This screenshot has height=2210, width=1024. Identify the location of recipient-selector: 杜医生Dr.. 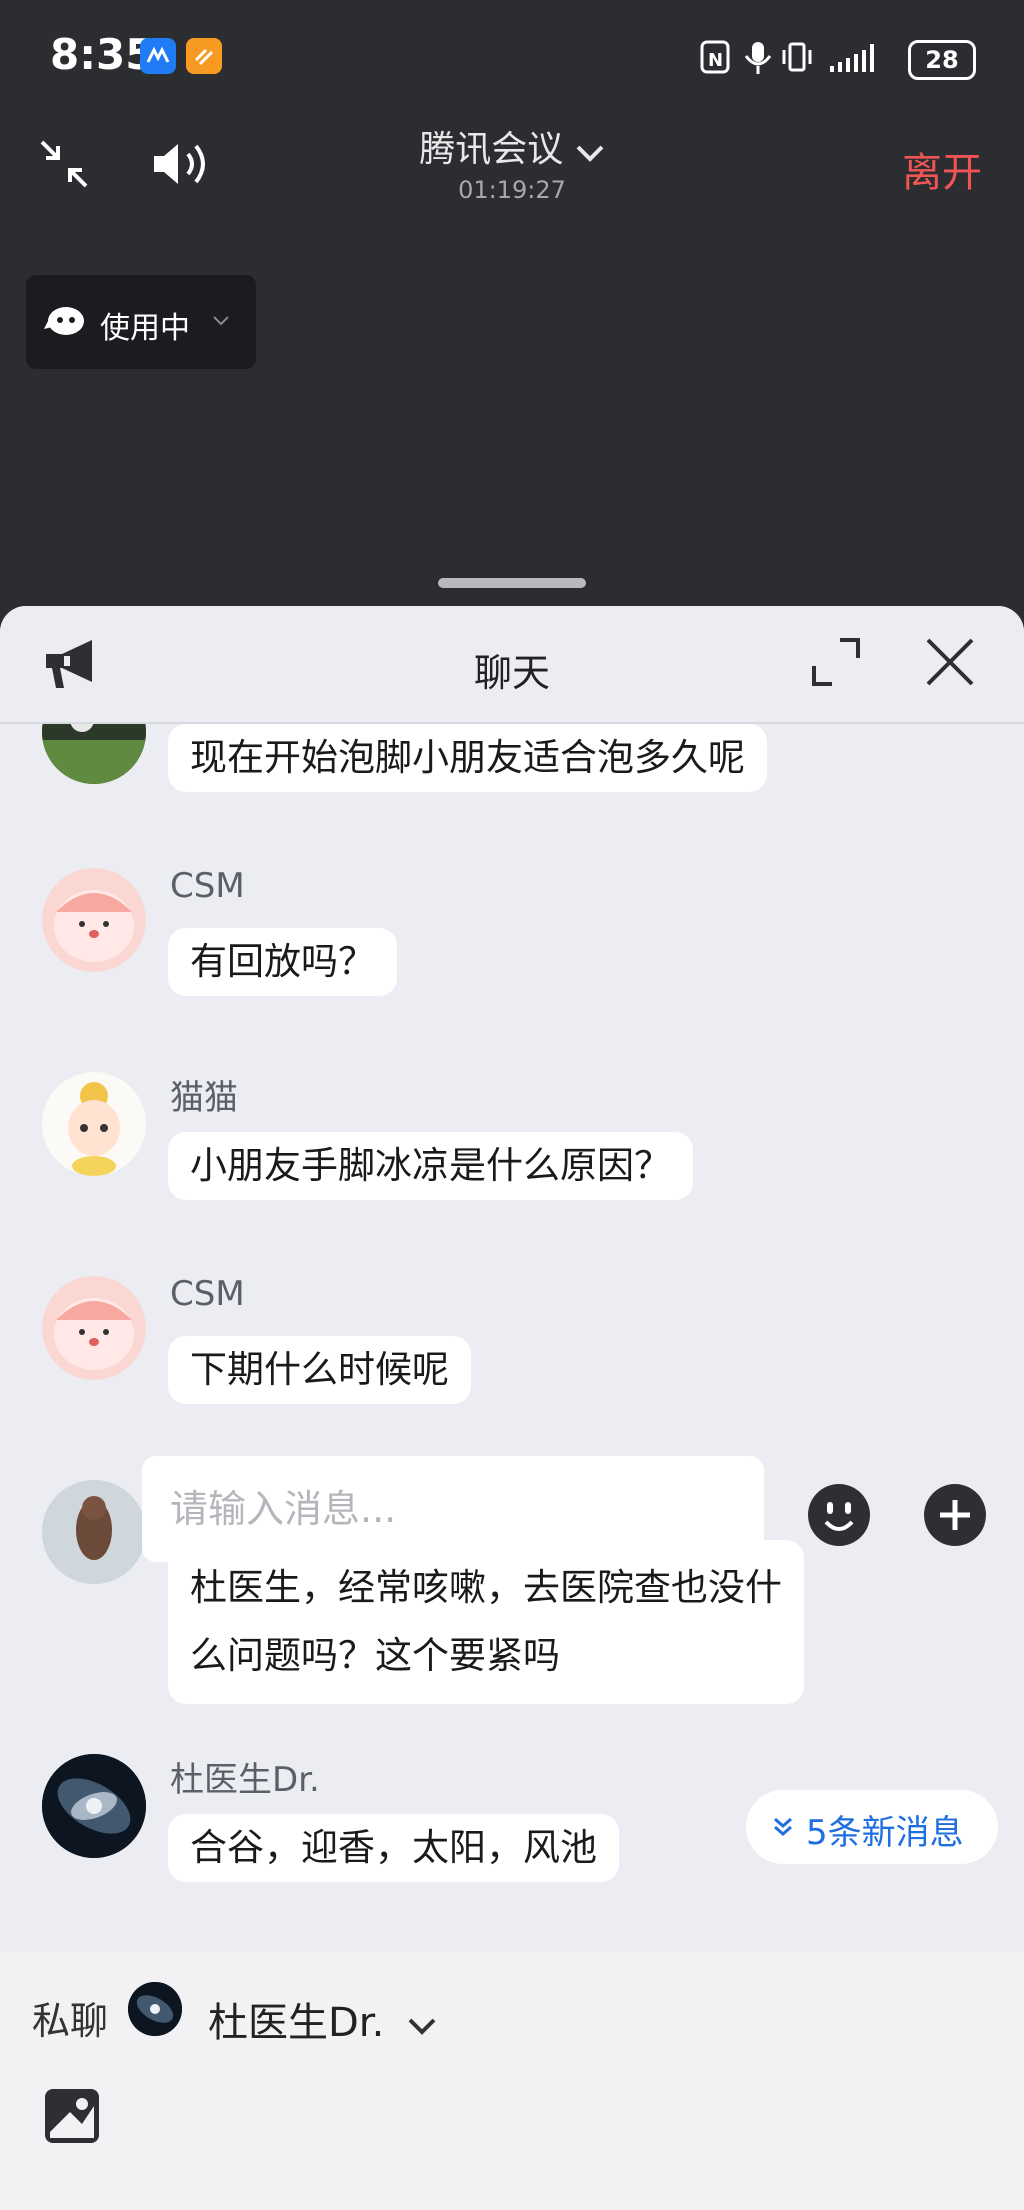
(322, 2019).